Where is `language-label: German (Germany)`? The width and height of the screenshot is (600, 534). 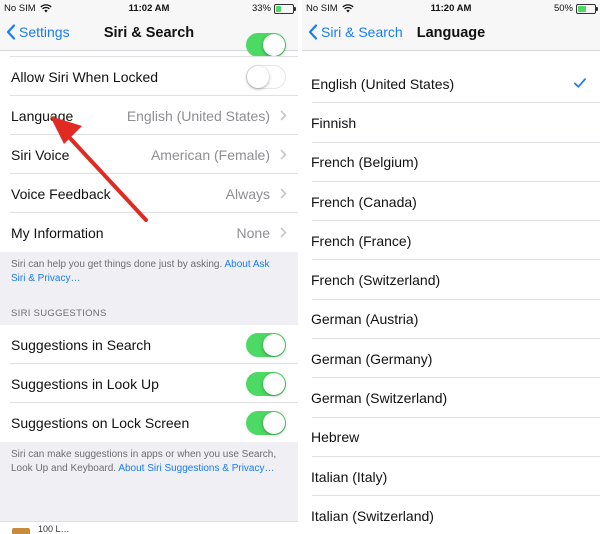
language-label: German (Germany) is located at coordinates (372, 358).